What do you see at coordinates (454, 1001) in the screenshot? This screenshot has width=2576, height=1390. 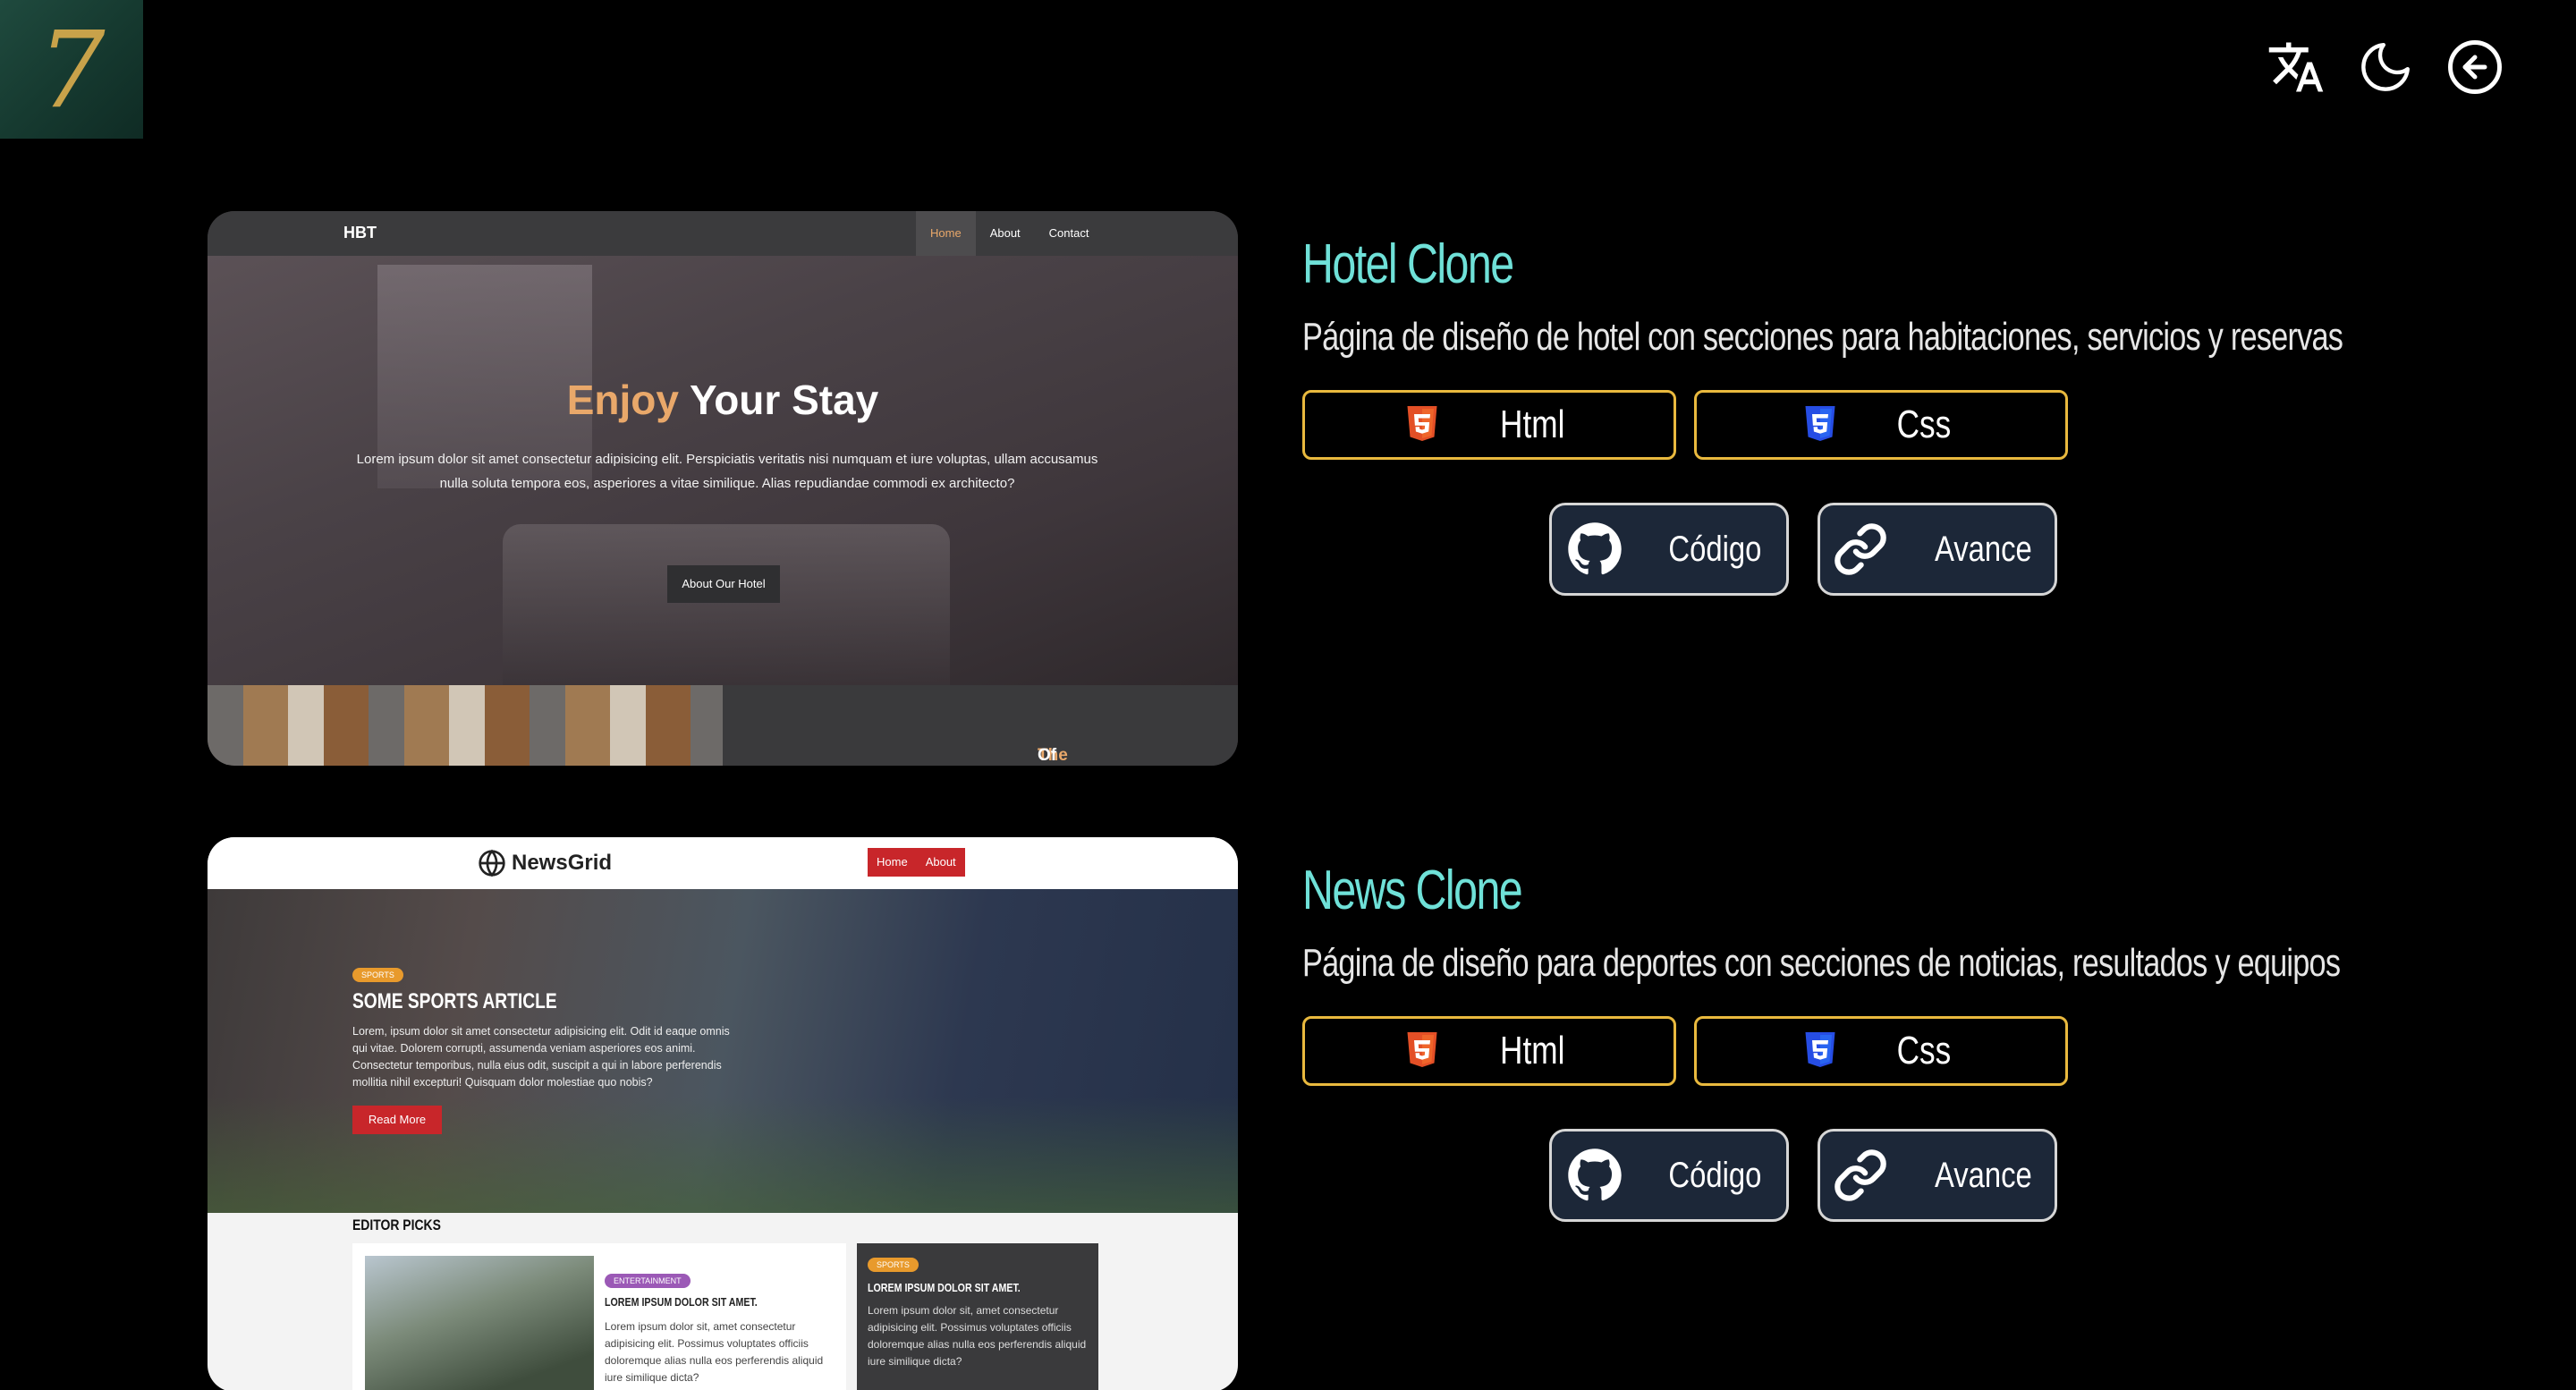 I see `preview-hero-title: SOME SPORTS ARTICLE` at bounding box center [454, 1001].